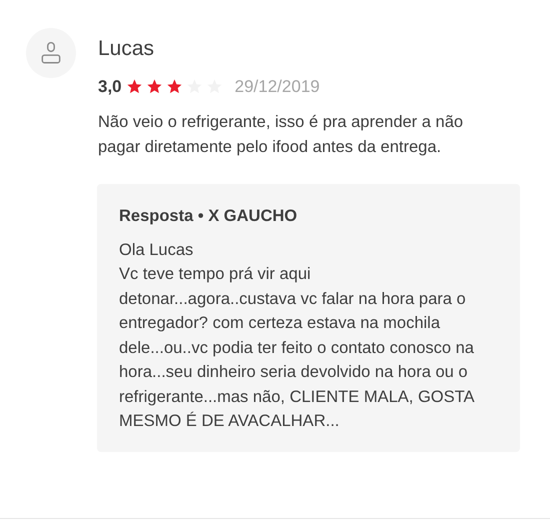 This screenshot has height=527, width=550. I want to click on review-text: Não veio o refrigerante, isso é pra aprender a não pagar diretamente pelo ifood antes da entrega., so click(281, 135).